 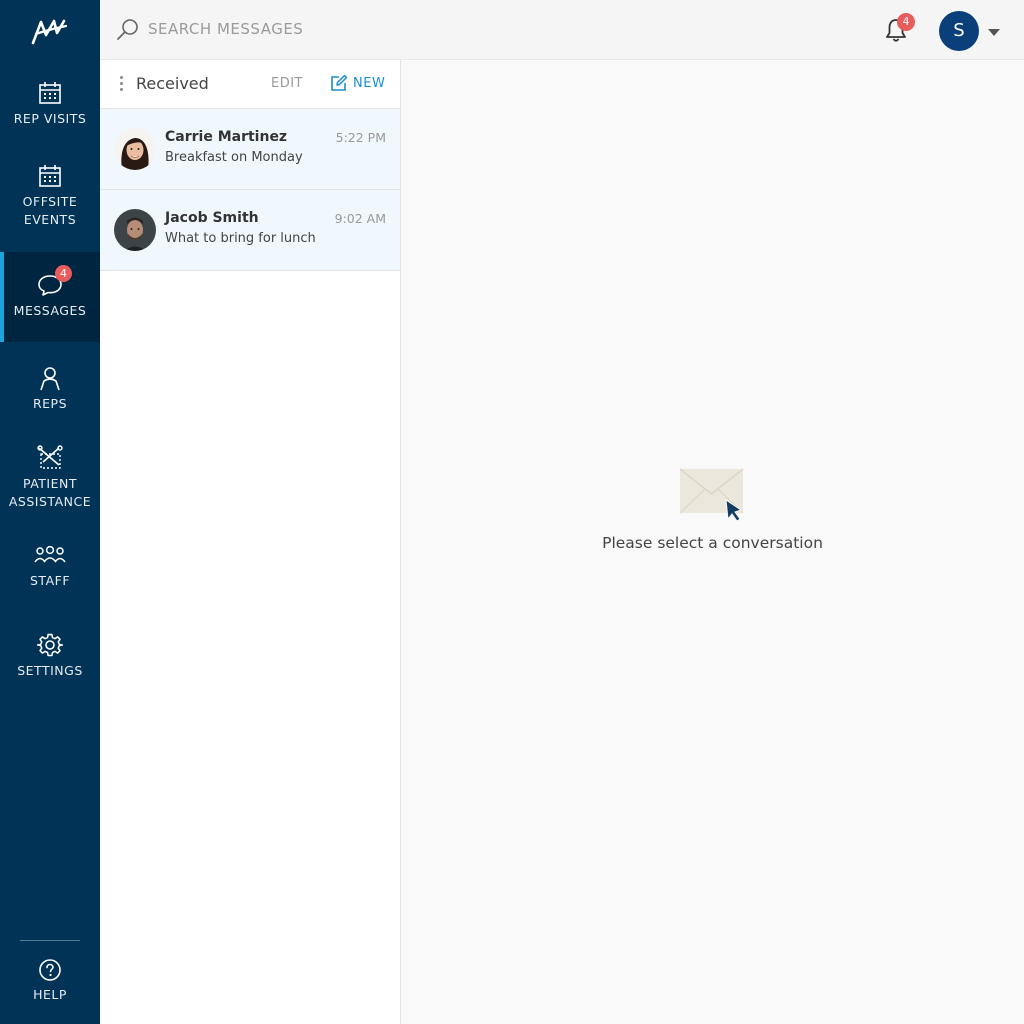 What do you see at coordinates (63, 273) in the screenshot?
I see `messages-badge: 4` at bounding box center [63, 273].